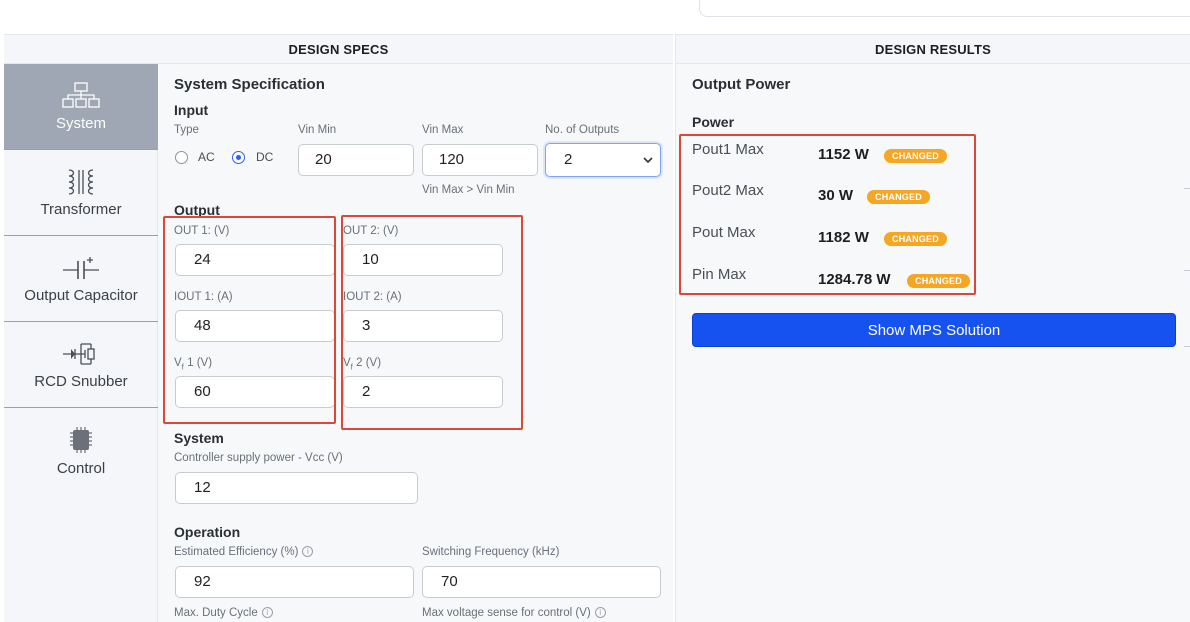  What do you see at coordinates (81, 209) in the screenshot?
I see `sidebar-item-label: Transformer` at bounding box center [81, 209].